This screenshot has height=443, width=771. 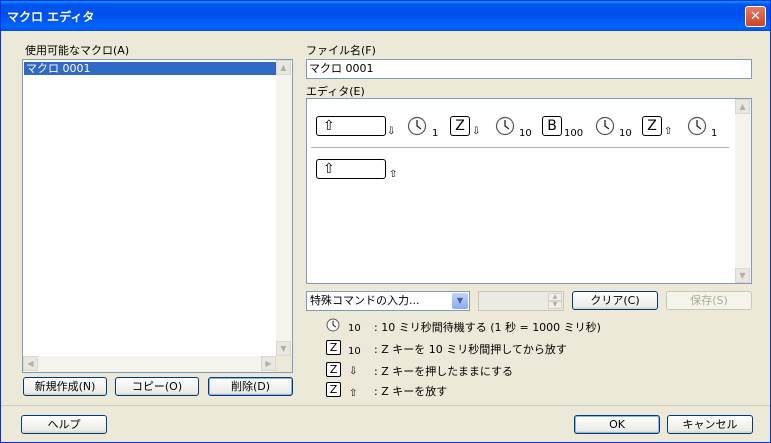 I want to click on cancel-button: キャンセル, so click(x=710, y=424).